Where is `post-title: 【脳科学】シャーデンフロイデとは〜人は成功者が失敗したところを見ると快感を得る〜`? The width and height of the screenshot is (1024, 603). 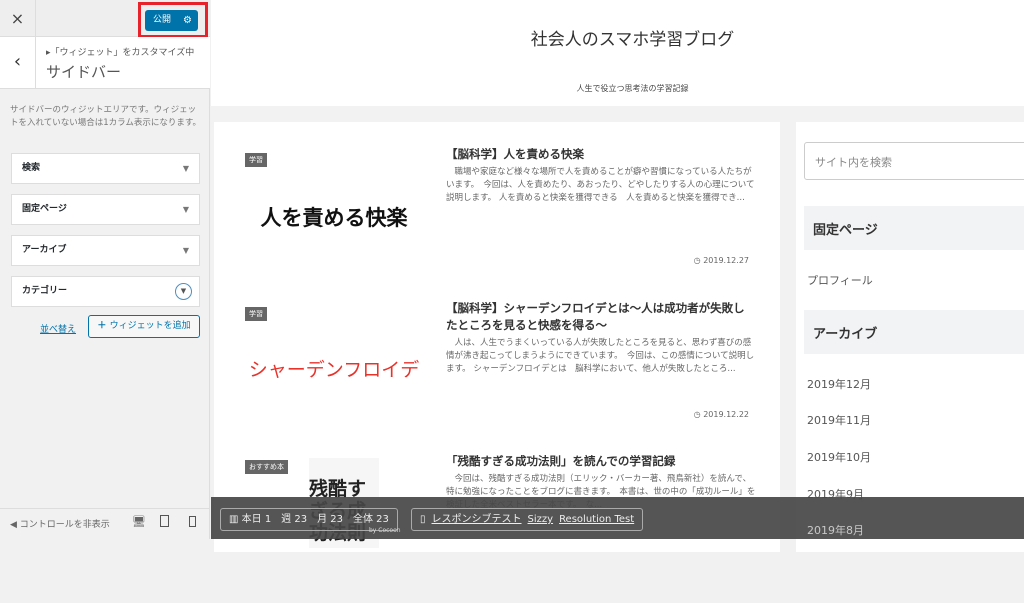
post-title: 【脳科学】シャーデンフロイデとは〜人は成功者が失敗したところを見ると快感を得る〜 is located at coordinates (601, 317).